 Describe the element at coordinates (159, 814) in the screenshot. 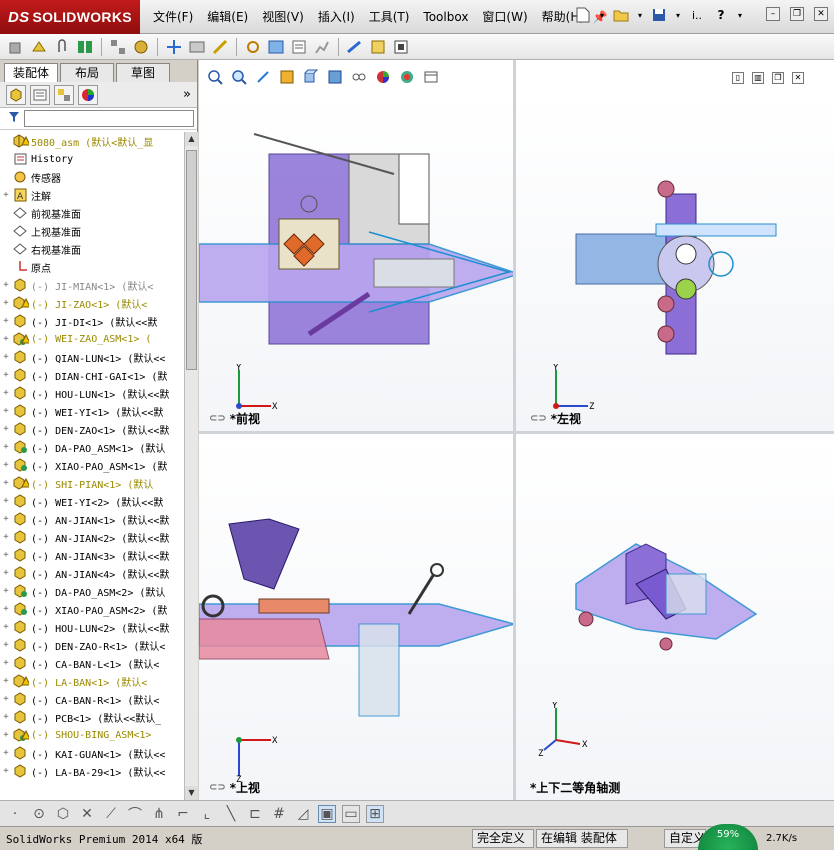

I see `mirror-icon: ⋔` at that location.